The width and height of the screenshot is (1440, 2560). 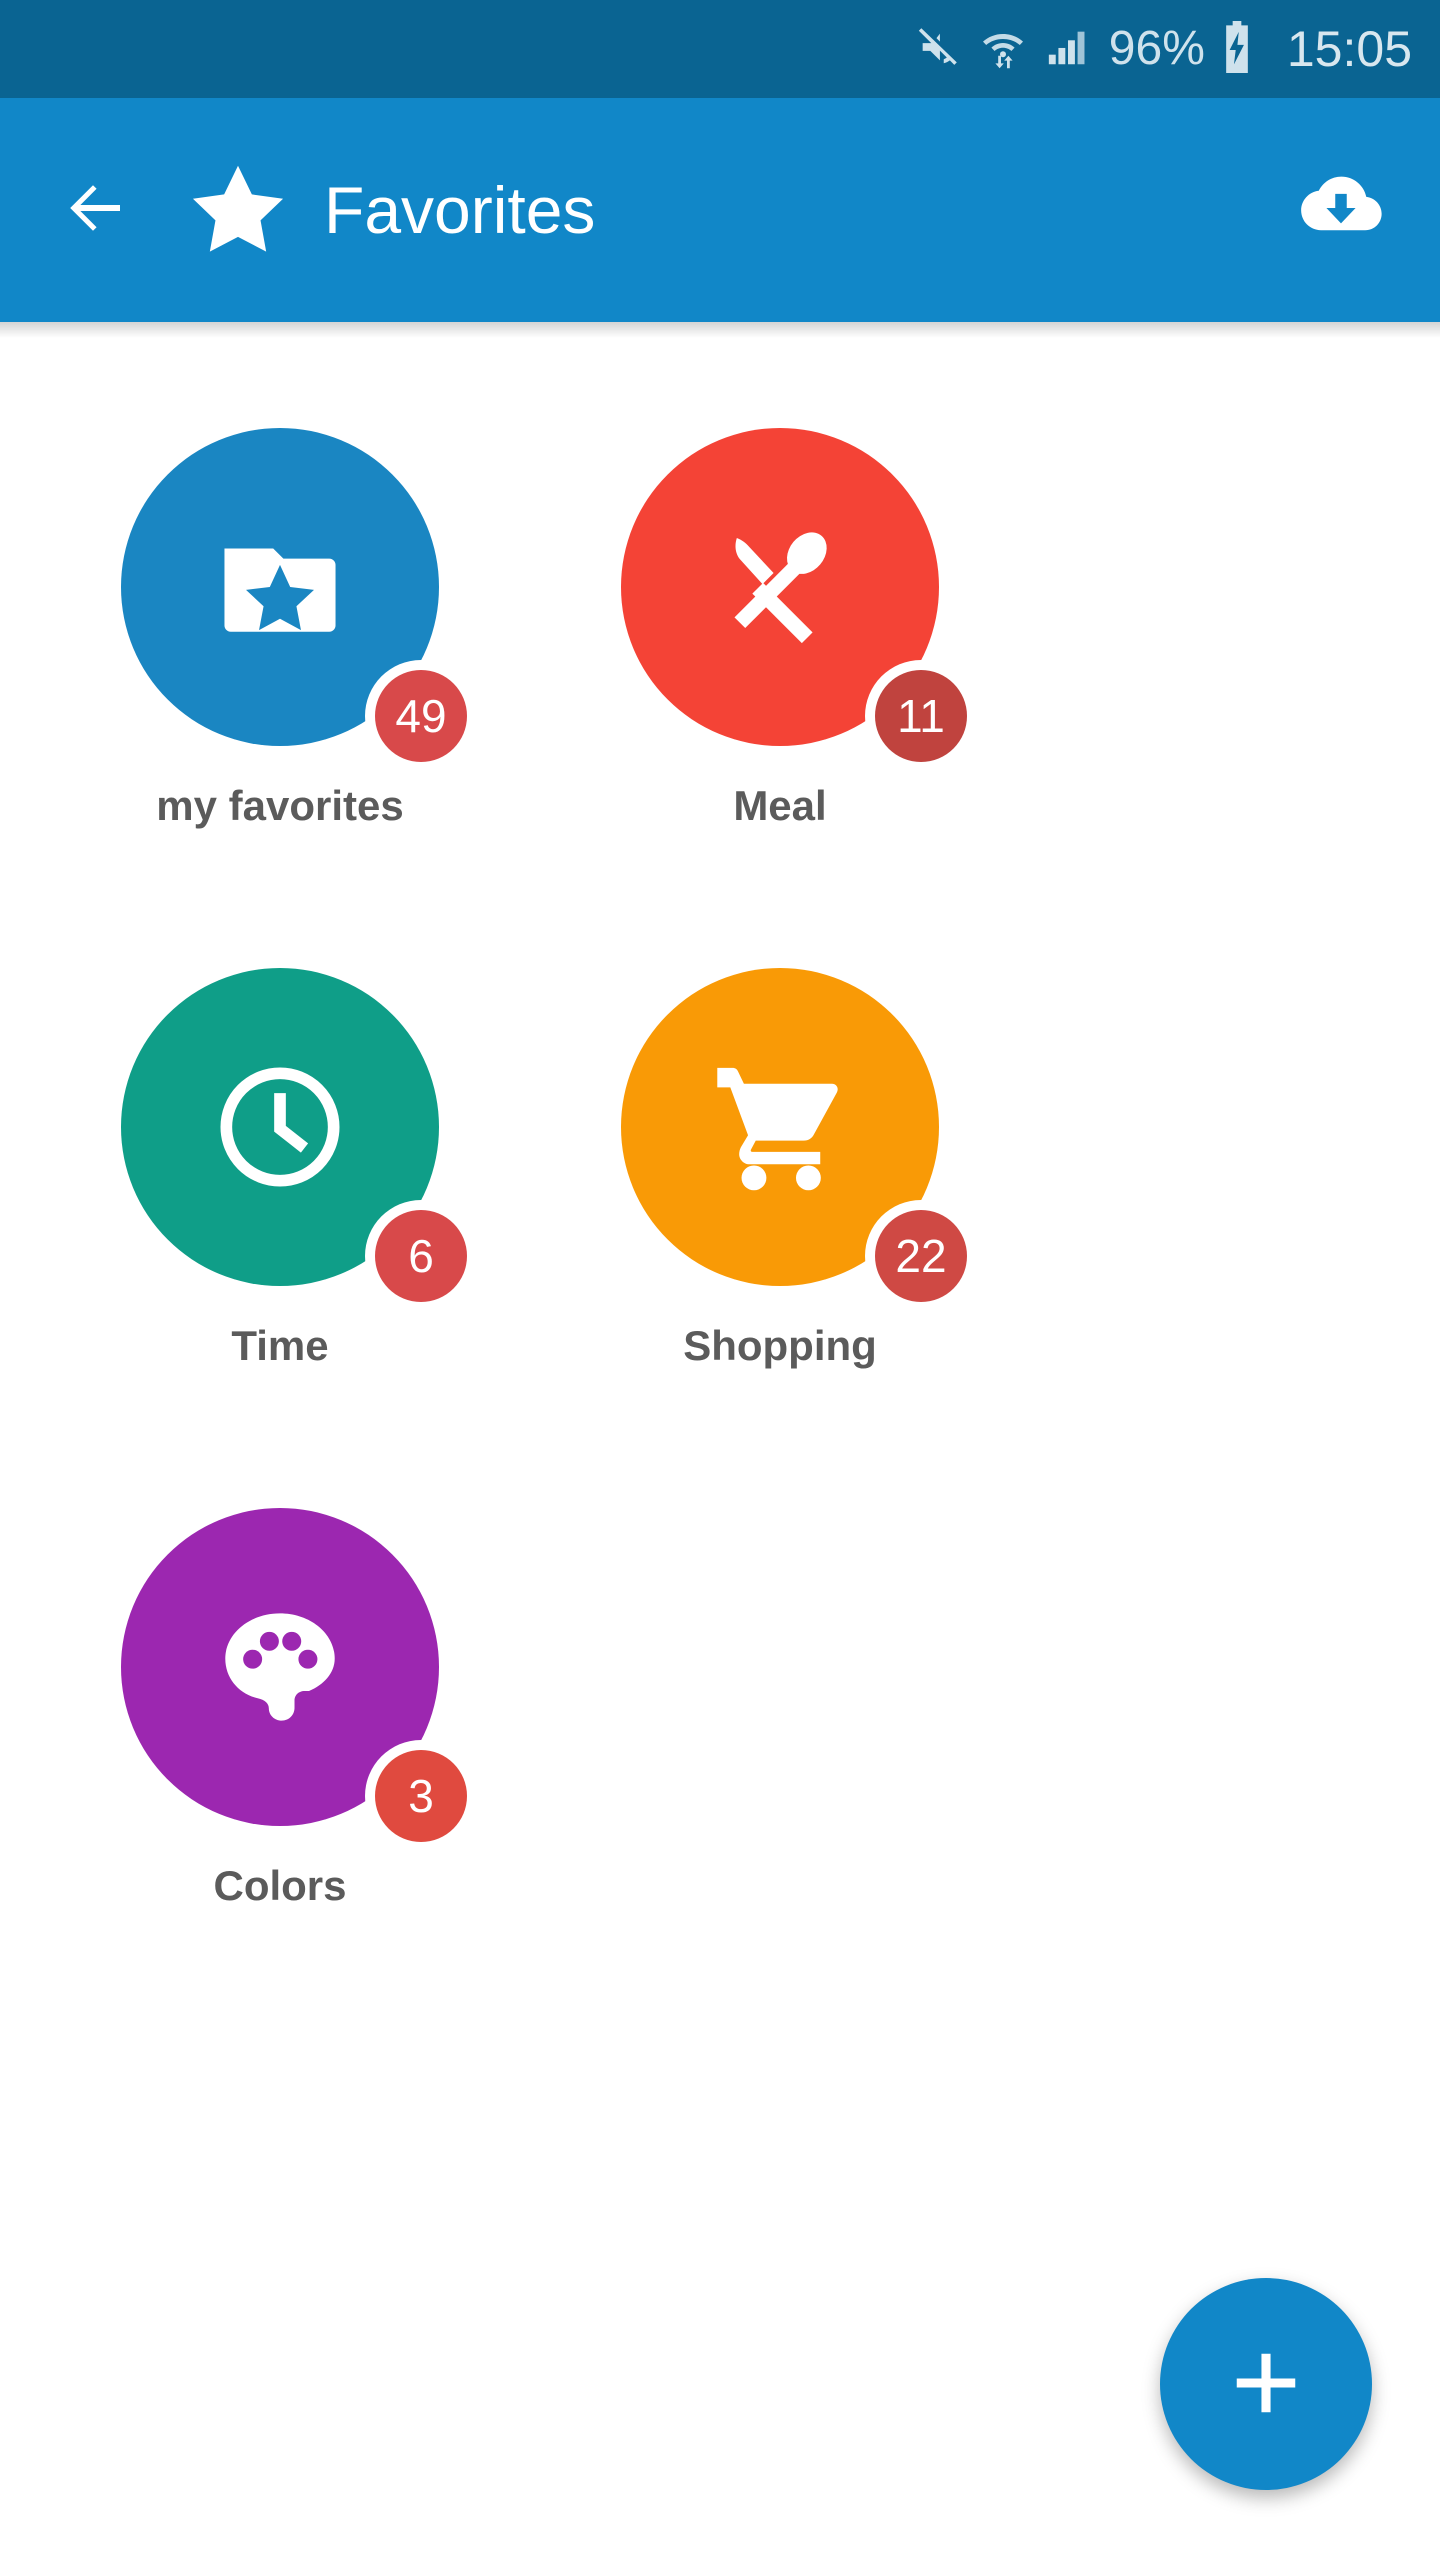 What do you see at coordinates (294, 595) in the screenshot?
I see `tile-circle-wrap: 49` at bounding box center [294, 595].